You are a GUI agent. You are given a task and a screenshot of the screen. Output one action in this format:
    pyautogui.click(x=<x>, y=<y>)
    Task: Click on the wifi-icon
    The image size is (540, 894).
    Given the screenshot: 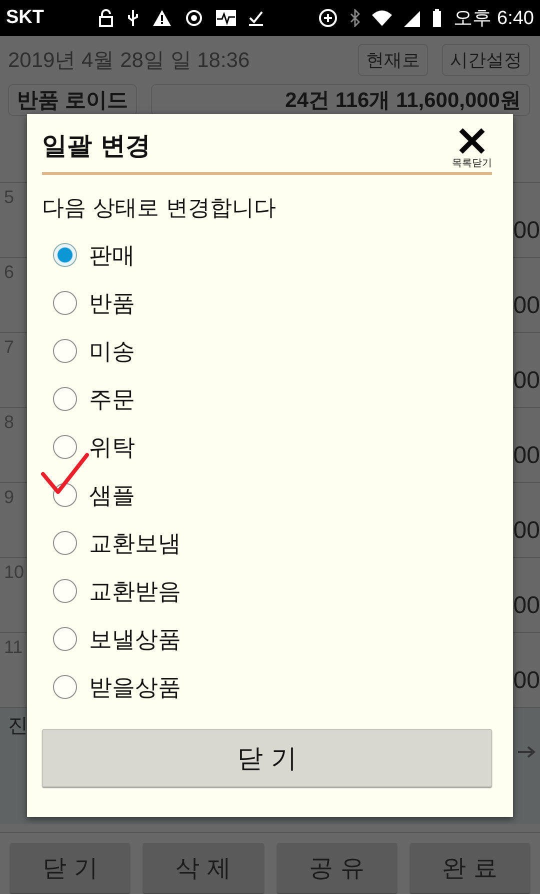 What is the action you would take?
    pyautogui.click(x=382, y=18)
    